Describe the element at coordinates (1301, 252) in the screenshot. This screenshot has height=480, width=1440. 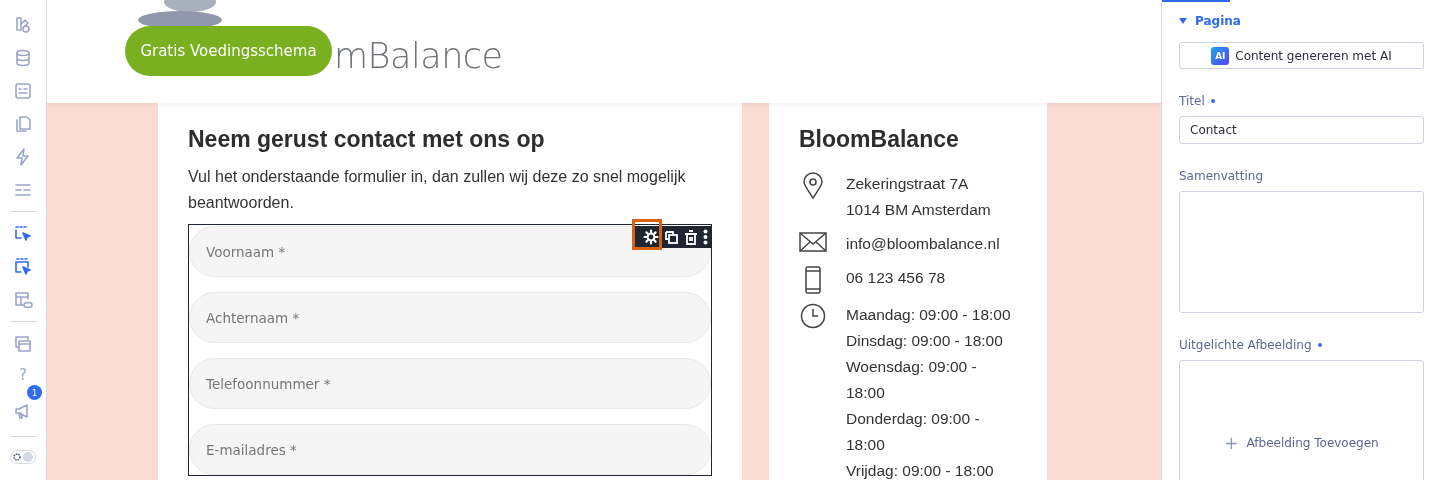
I see `summary-field` at that location.